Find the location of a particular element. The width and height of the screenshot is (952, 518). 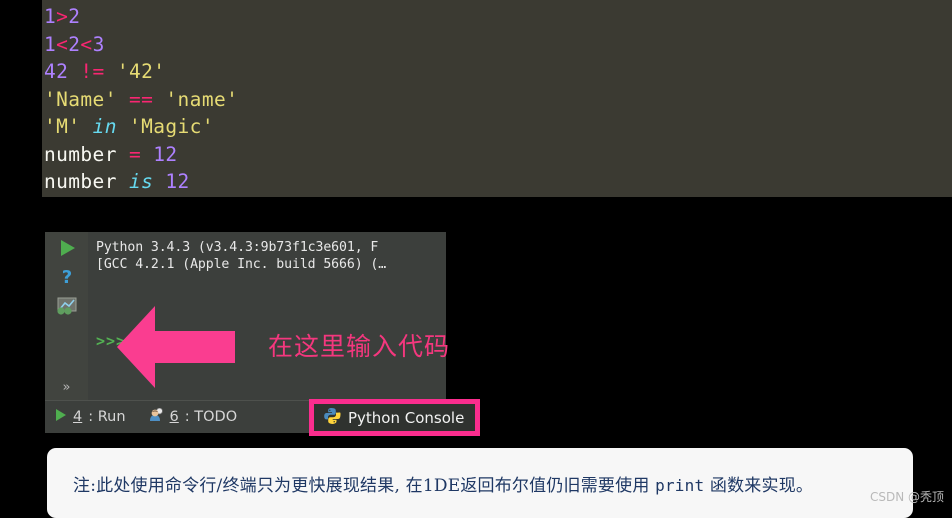

code-line: 1<2<3 is located at coordinates (498, 45).